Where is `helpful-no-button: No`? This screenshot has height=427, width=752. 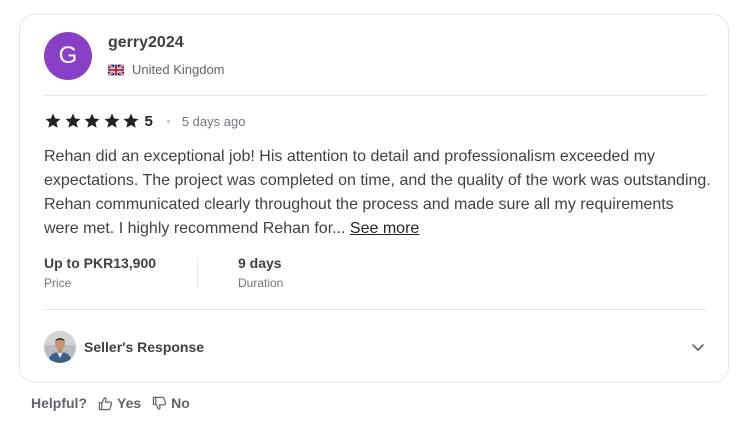
helpful-no-button: No is located at coordinates (171, 403).